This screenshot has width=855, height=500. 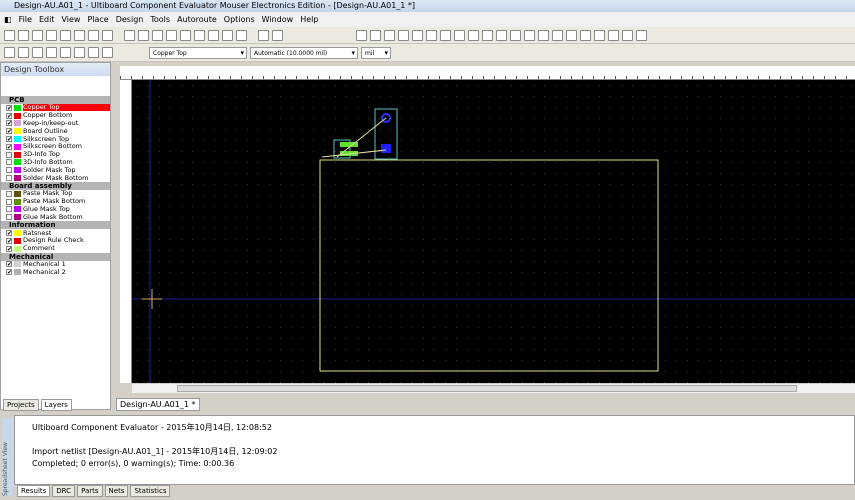 What do you see at coordinates (376, 52) in the screenshot?
I see `unit-select: mil` at bounding box center [376, 52].